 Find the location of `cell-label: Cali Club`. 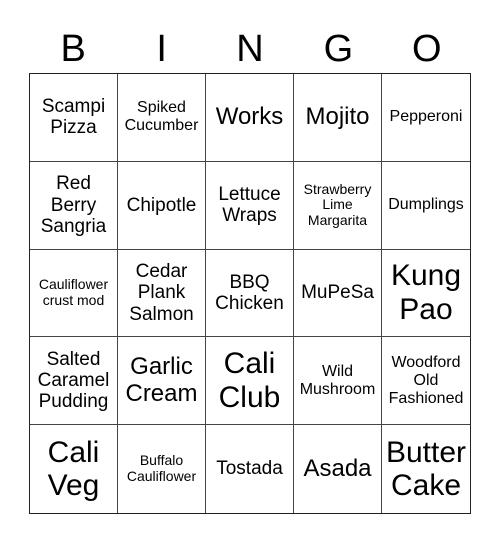

cell-label: Cali Club is located at coordinates (249, 380).